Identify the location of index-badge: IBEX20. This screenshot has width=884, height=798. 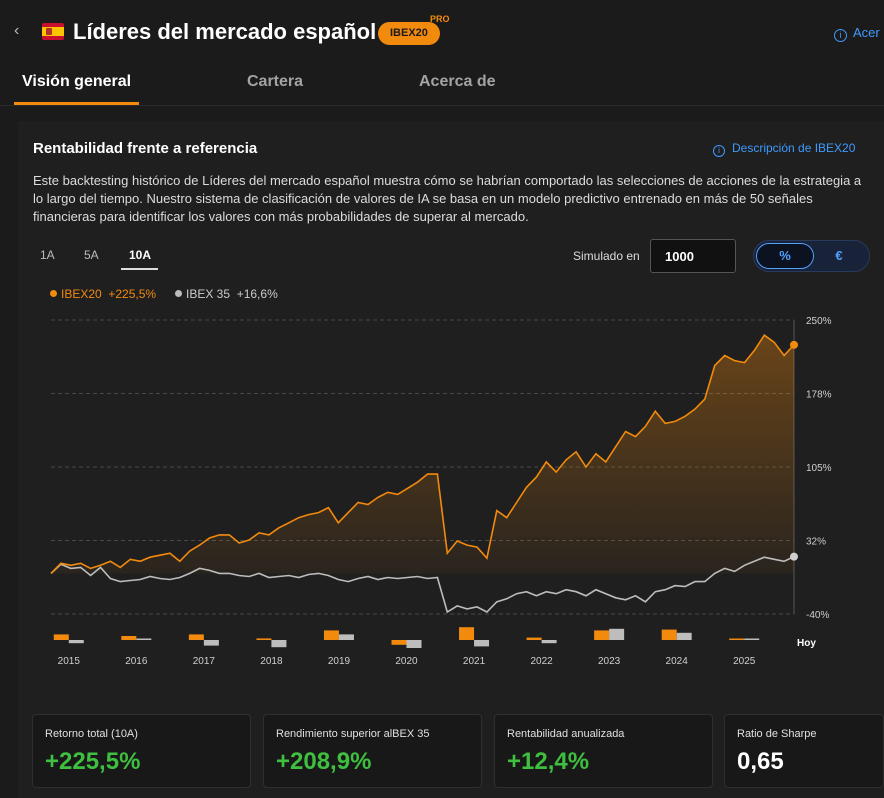
(409, 33).